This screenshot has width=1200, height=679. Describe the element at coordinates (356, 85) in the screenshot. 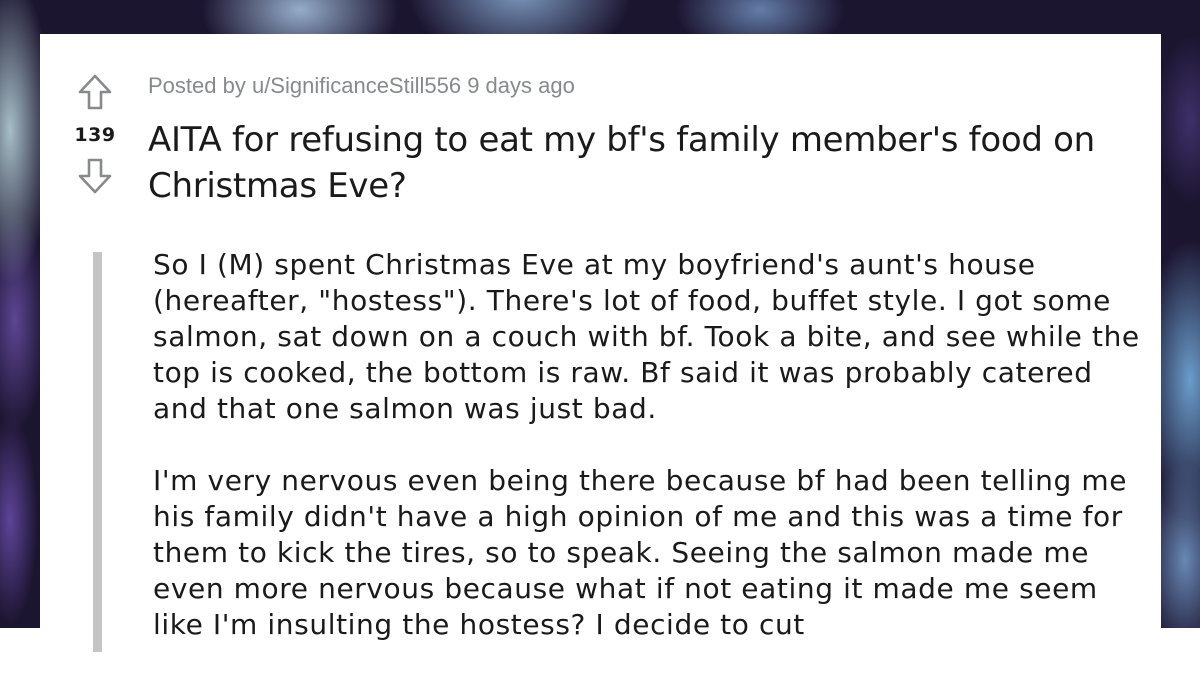

I see `author-link: u/SignificanceStill556` at that location.